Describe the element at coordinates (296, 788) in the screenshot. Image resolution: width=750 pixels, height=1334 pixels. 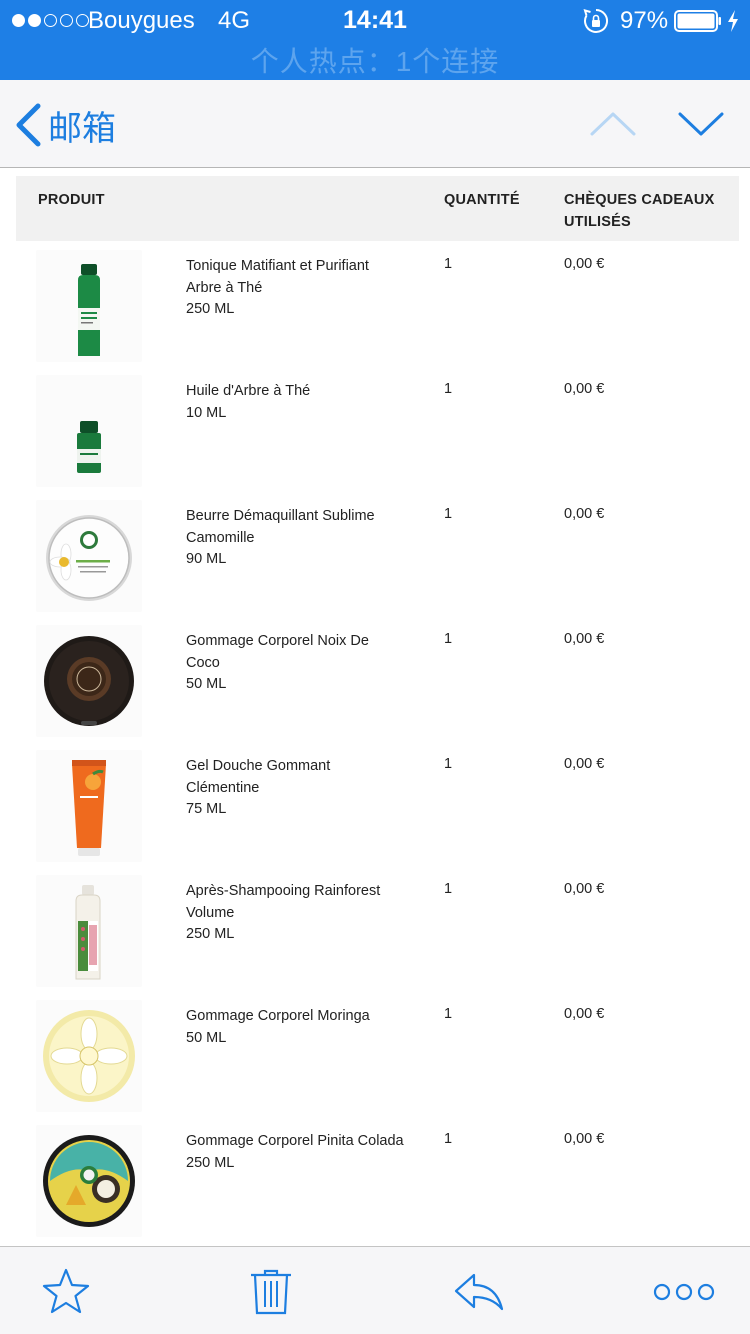
I see `product-name: Gel Douche Gommant Clémentine 75 ML` at that location.